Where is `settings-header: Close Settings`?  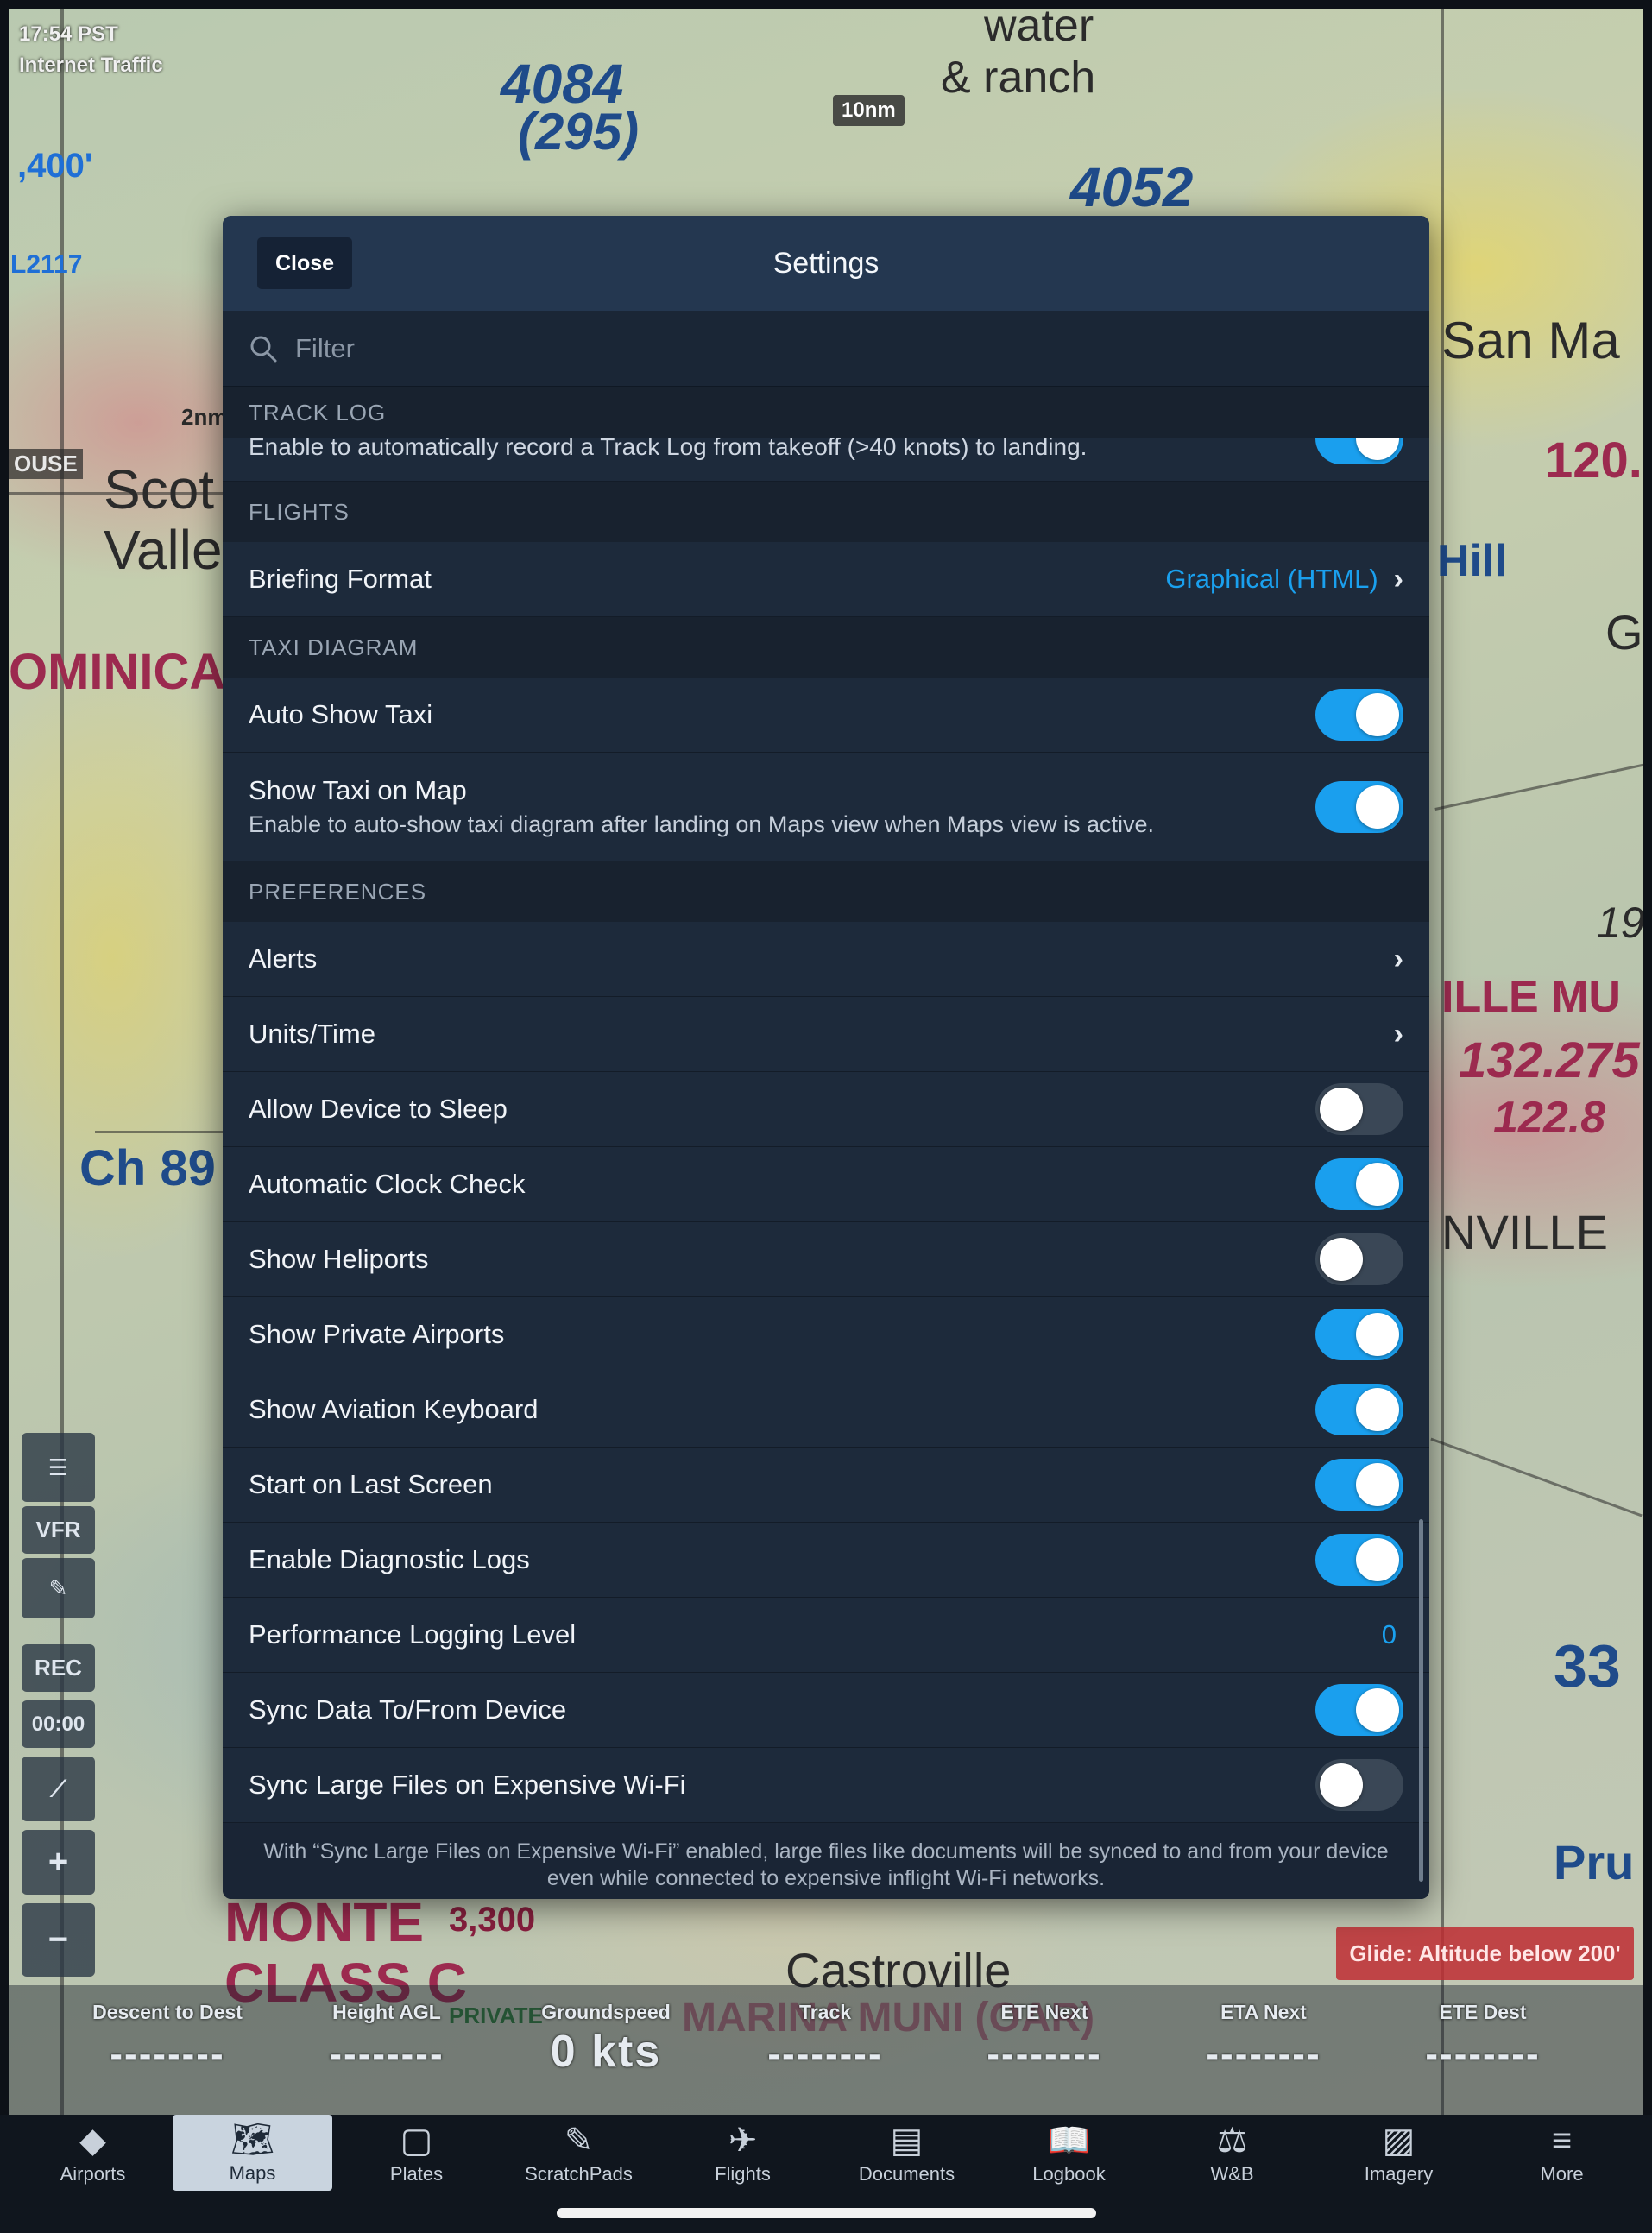 settings-header: Close Settings is located at coordinates (826, 263).